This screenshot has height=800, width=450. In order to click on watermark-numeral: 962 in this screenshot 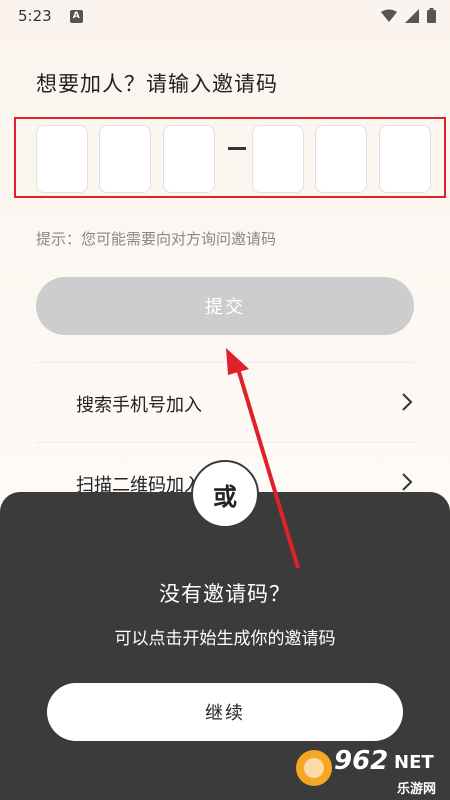, I will do `click(361, 761)`.